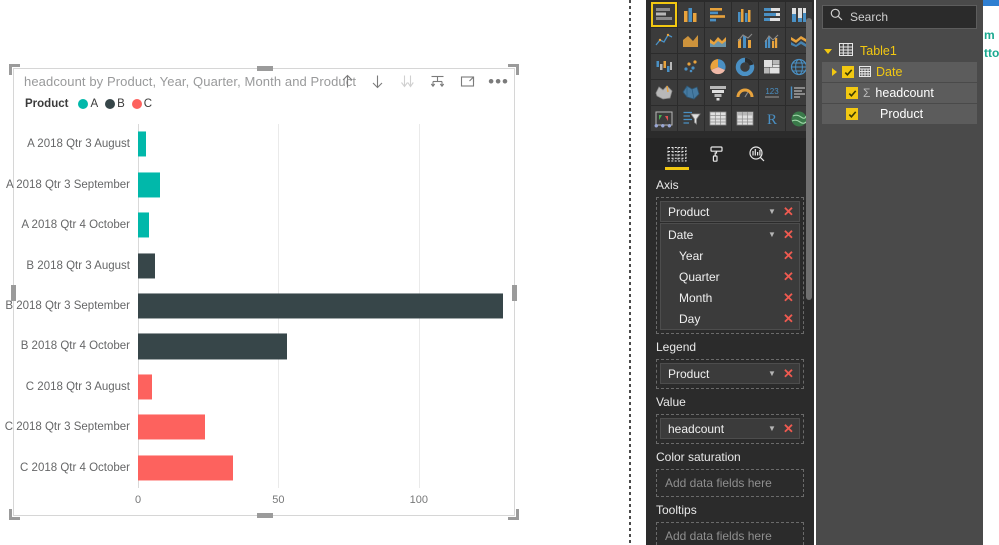 This screenshot has width=999, height=545. What do you see at coordinates (514, 293) in the screenshot?
I see `resize-handle-middle-right` at bounding box center [514, 293].